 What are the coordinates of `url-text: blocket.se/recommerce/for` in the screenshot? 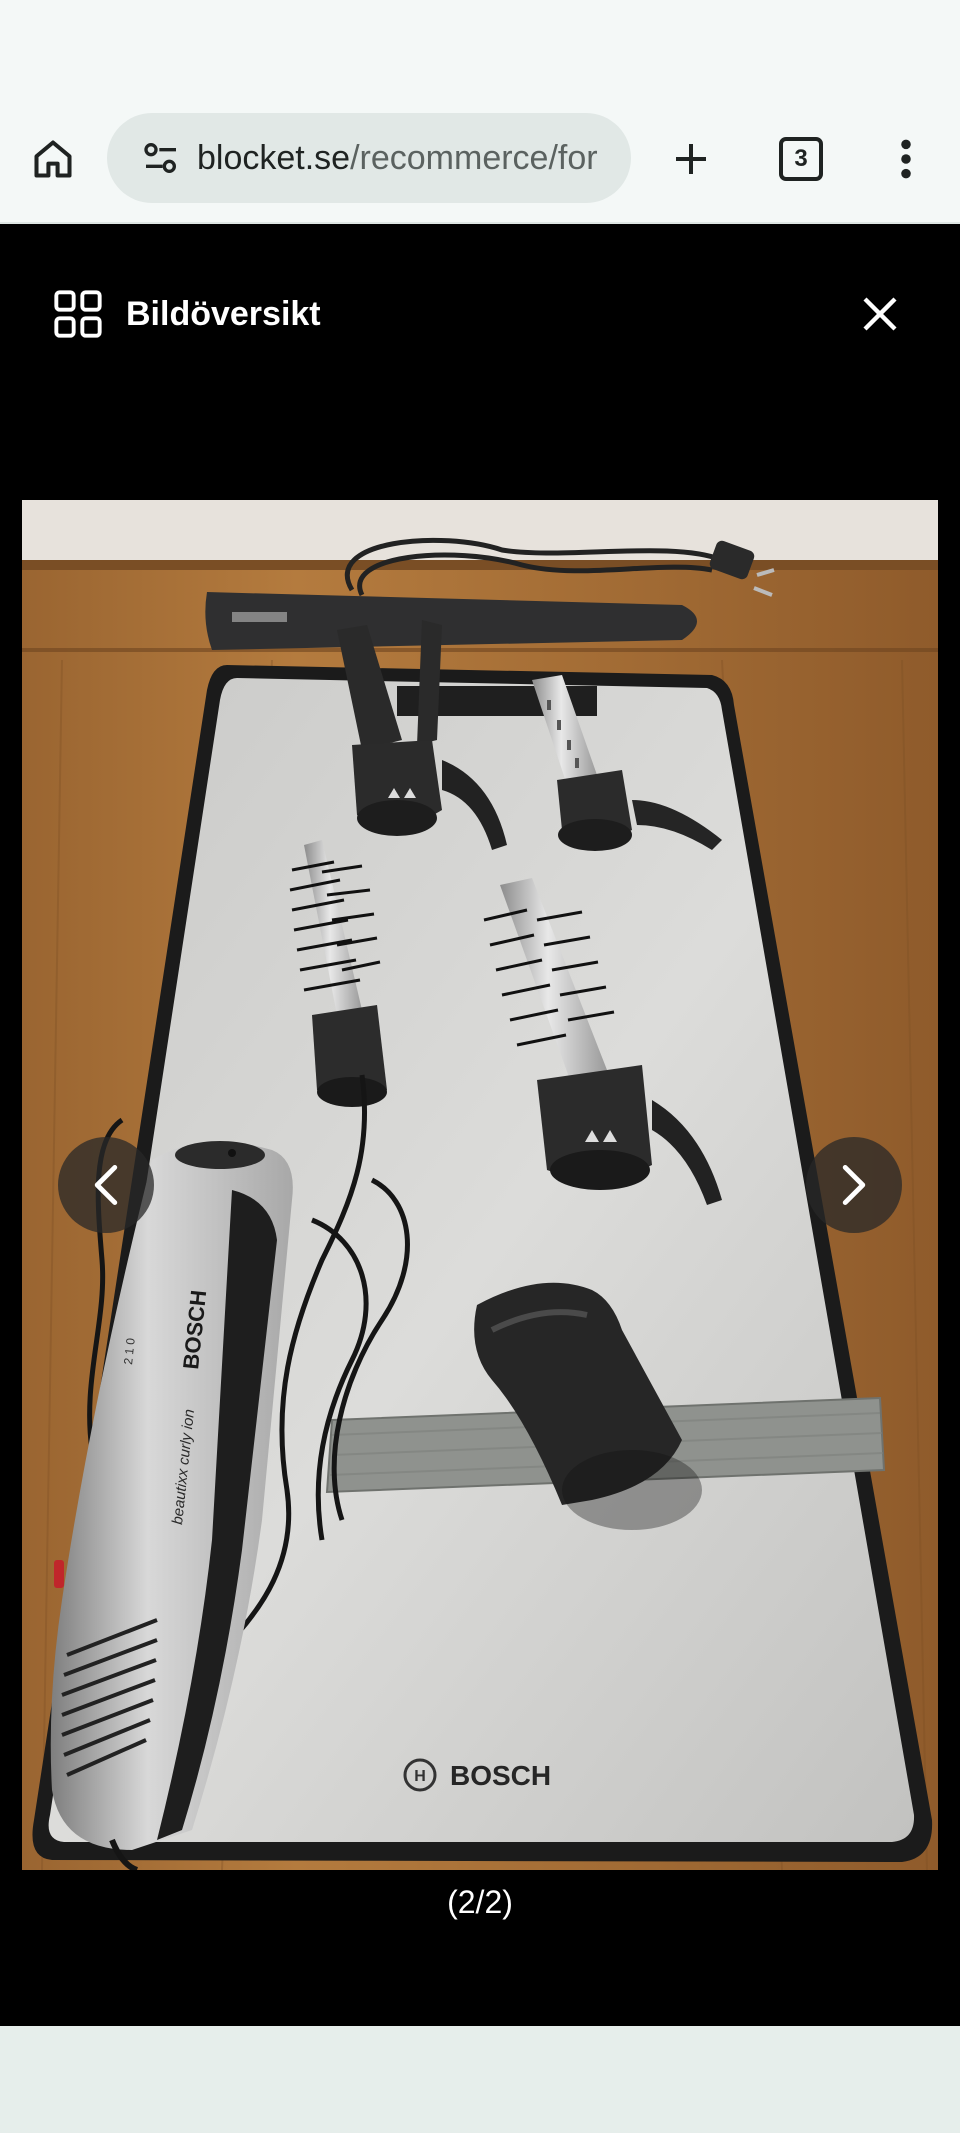 It's located at (407, 158).